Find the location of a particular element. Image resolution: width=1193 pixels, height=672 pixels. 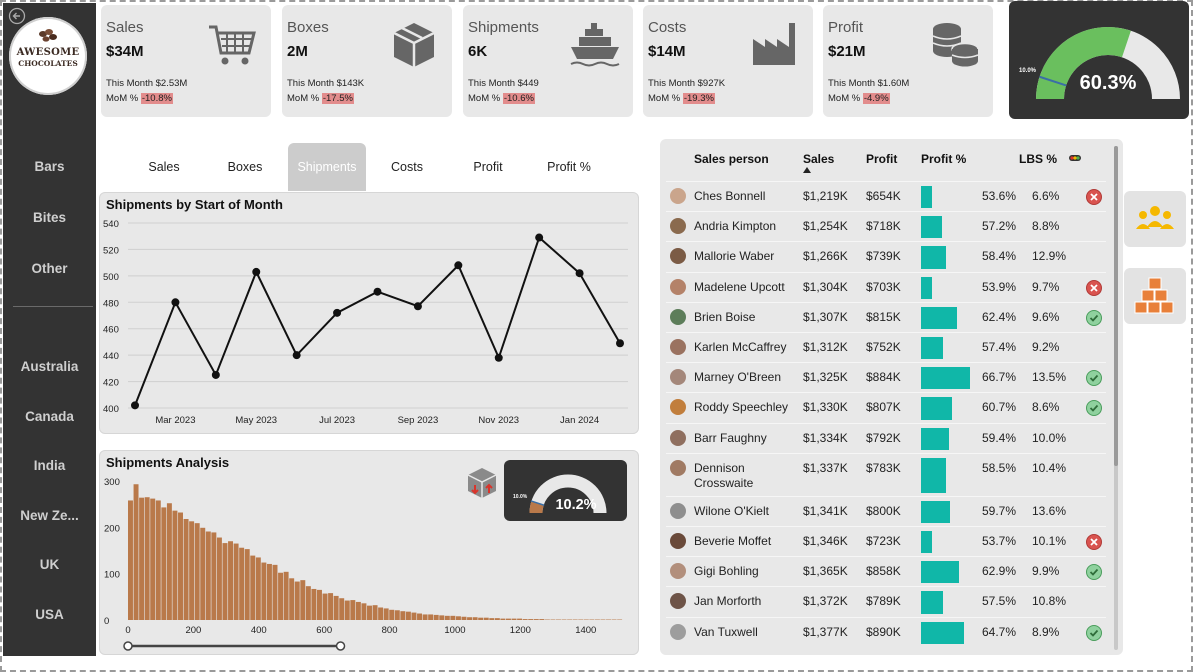

tab-boxes: Boxes is located at coordinates (245, 167).